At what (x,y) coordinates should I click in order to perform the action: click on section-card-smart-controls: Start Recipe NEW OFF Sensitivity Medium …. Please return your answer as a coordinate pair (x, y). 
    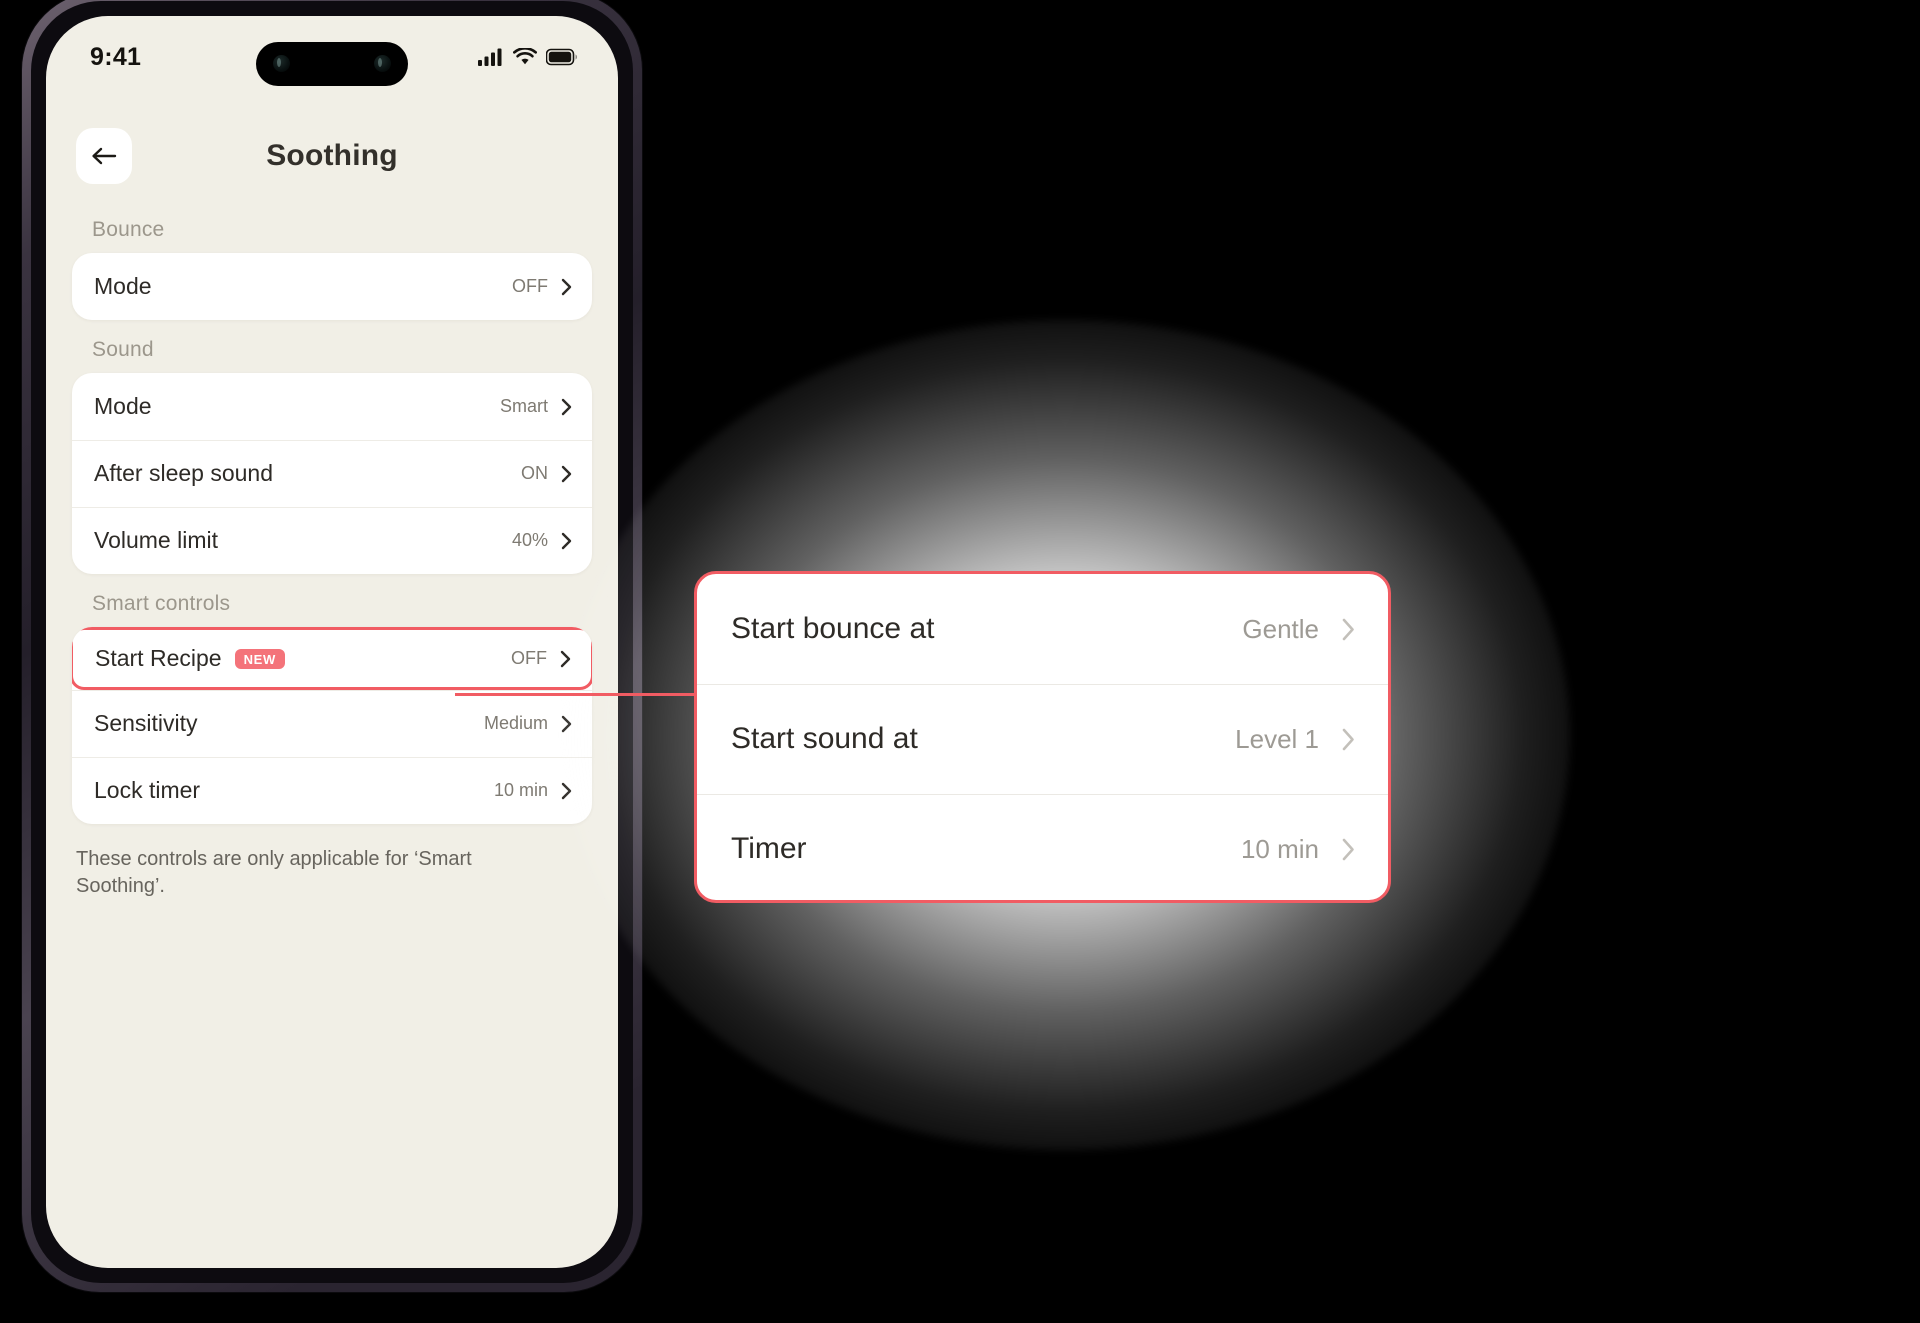
    Looking at the image, I should click on (332, 725).